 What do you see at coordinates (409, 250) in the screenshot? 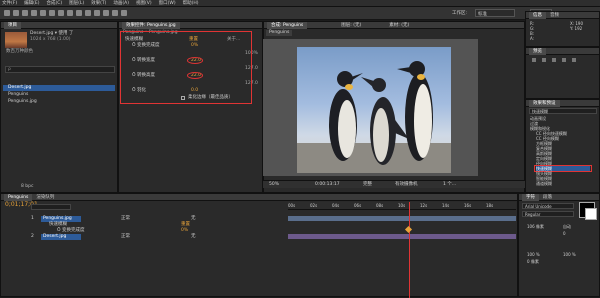
I see `current-time-indicator` at bounding box center [409, 250].